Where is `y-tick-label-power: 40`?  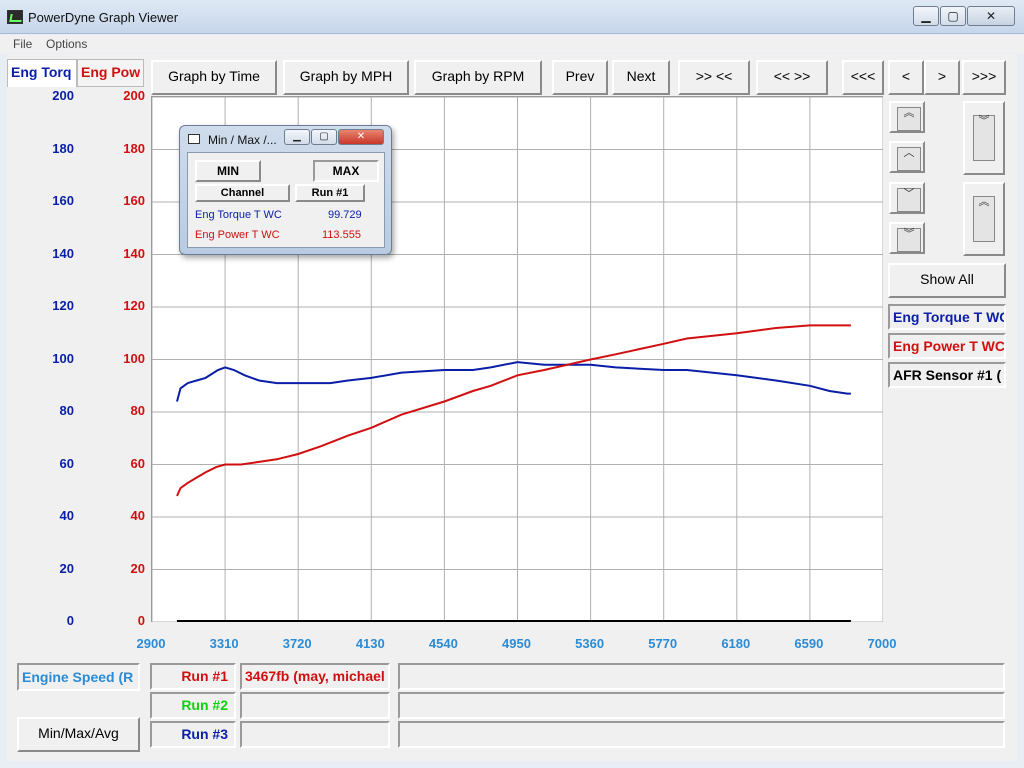
y-tick-label-power: 40 is located at coordinates (137, 515).